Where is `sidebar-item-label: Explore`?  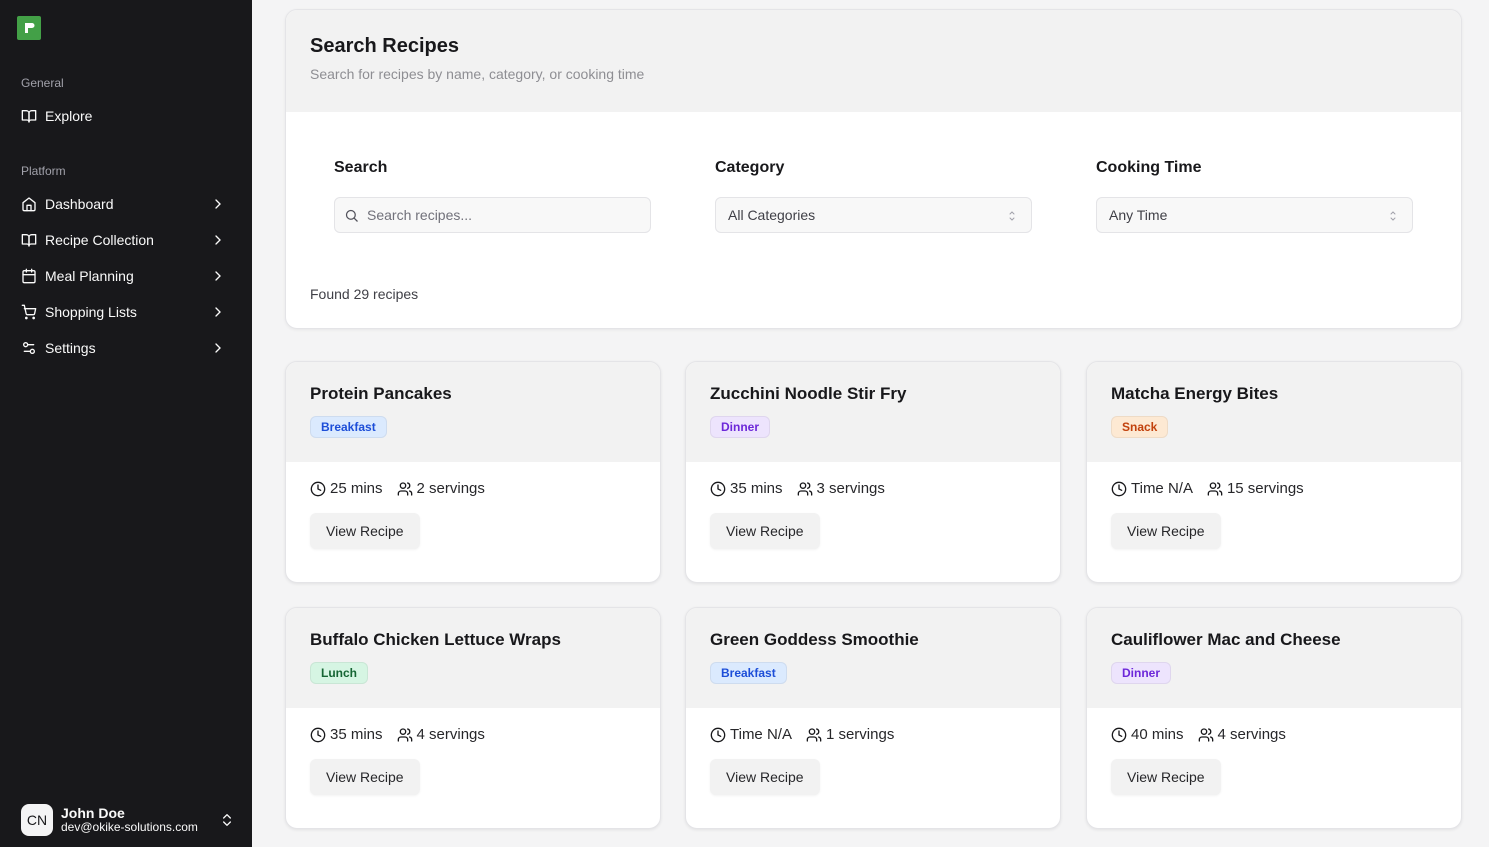
sidebar-item-label: Explore is located at coordinates (69, 116).